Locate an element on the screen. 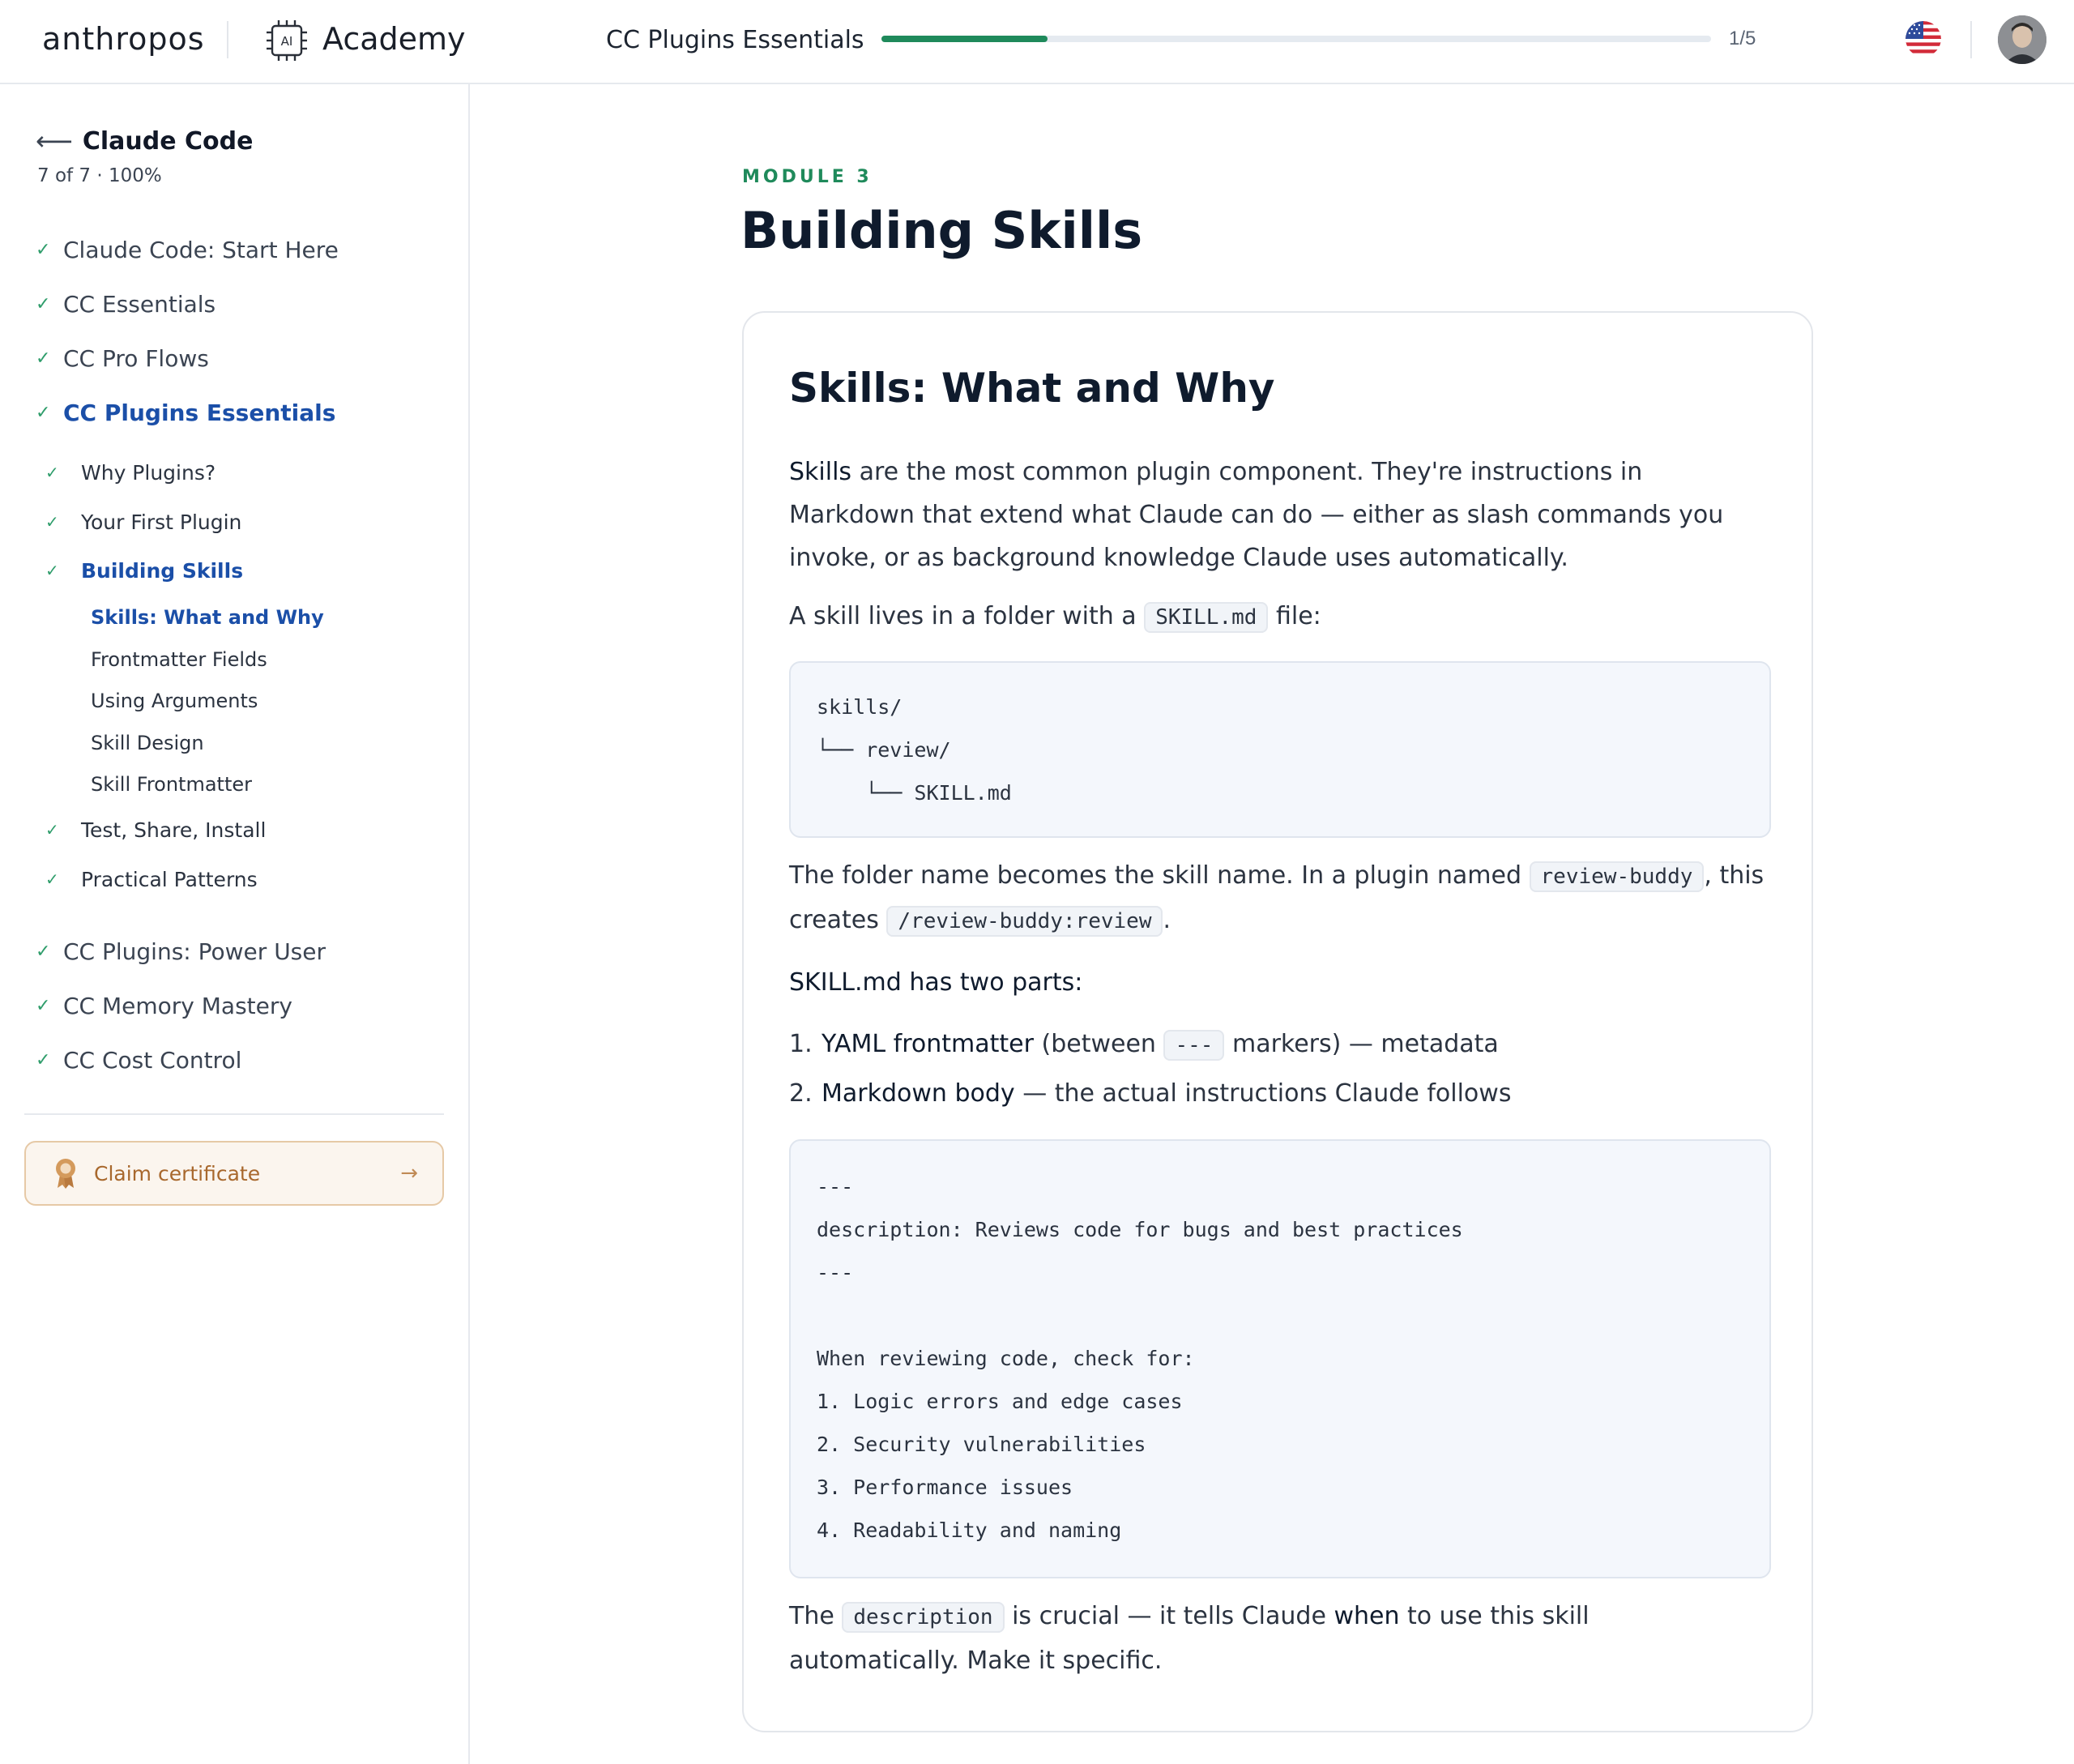 The height and width of the screenshot is (1764, 2074). sidebar-module-why-plugins: ✓ Why Plugins? is located at coordinates (130, 472).